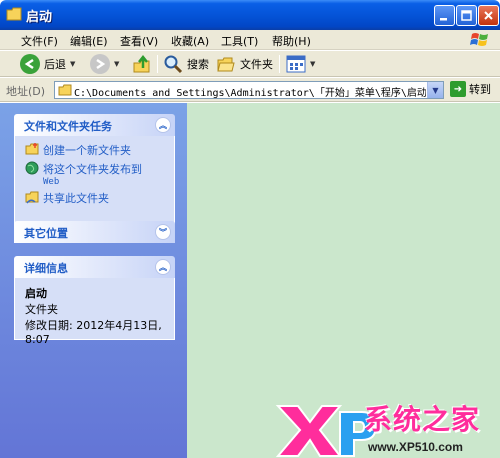 Image resolution: width=500 pixels, height=458 pixels. What do you see at coordinates (198, 64) in the screenshot?
I see `search-label: 搜索` at bounding box center [198, 64].